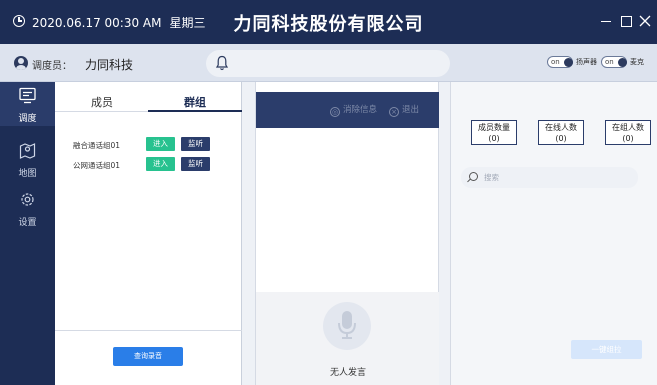 This screenshot has width=657, height=385. Describe the element at coordinates (52, 66) in the screenshot. I see `dispatcher-label: 调度员：` at that location.